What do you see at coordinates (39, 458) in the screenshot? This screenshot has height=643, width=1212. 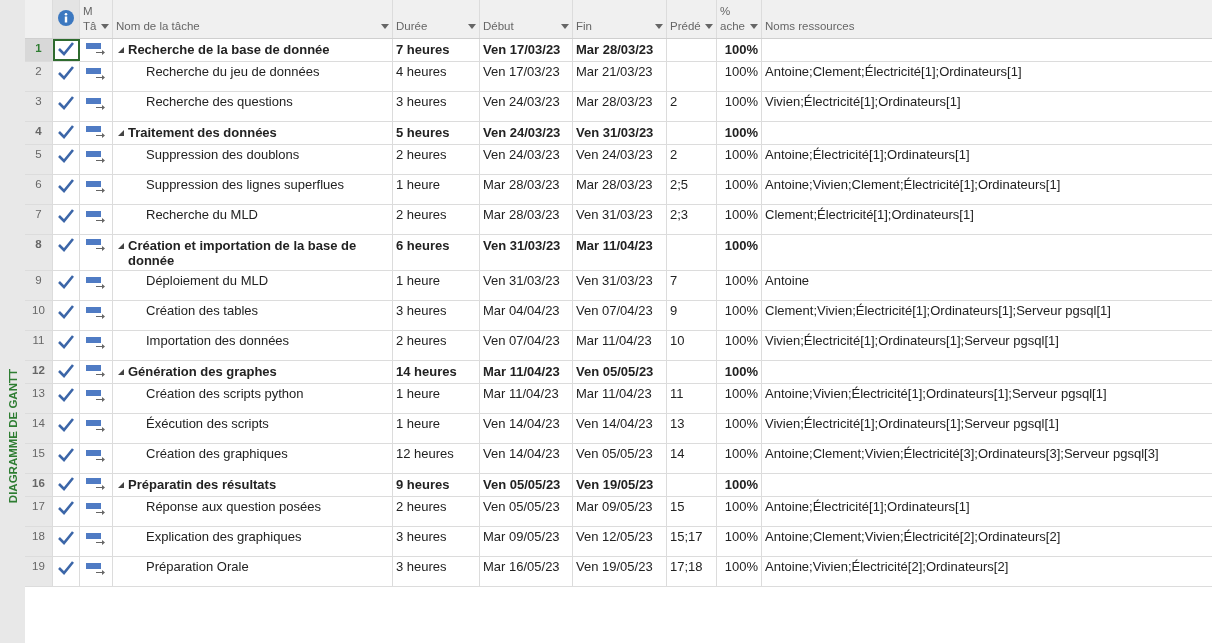 I see `row-number: 15` at bounding box center [39, 458].